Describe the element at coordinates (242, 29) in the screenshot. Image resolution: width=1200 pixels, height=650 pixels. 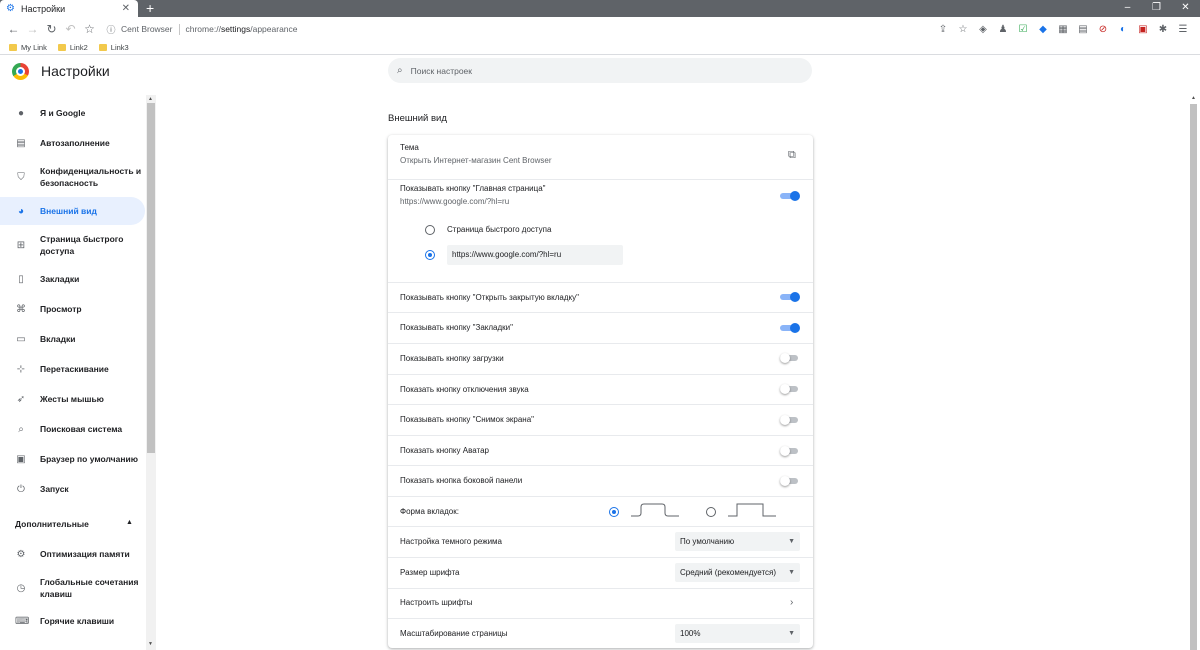
I see `url-text: chrome://settings/appearance` at that location.